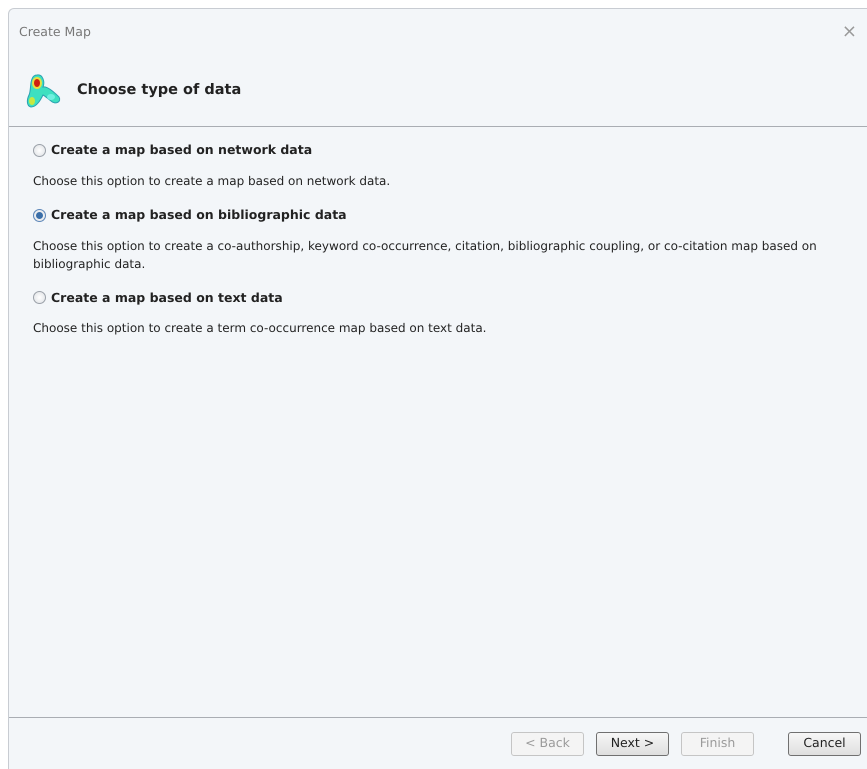 This screenshot has height=769, width=867. Describe the element at coordinates (632, 744) in the screenshot. I see `dialog-button: Next >` at that location.